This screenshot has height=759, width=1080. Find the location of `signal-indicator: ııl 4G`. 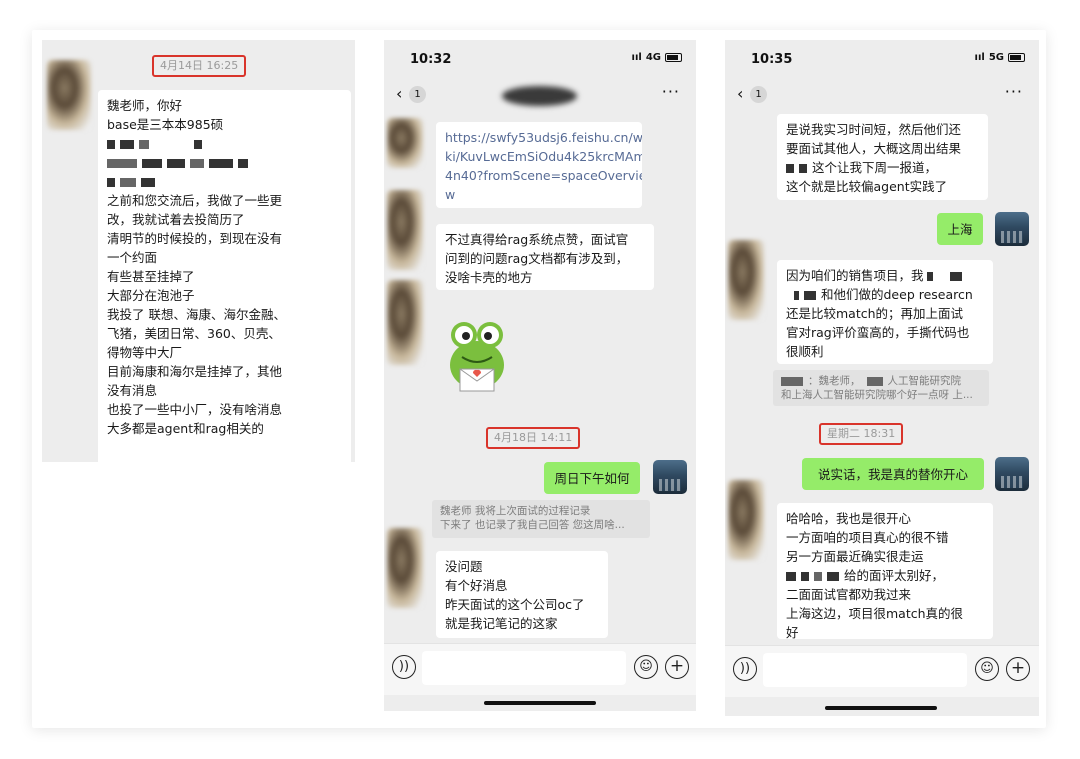

signal-indicator: ııl 4G is located at coordinates (657, 57).